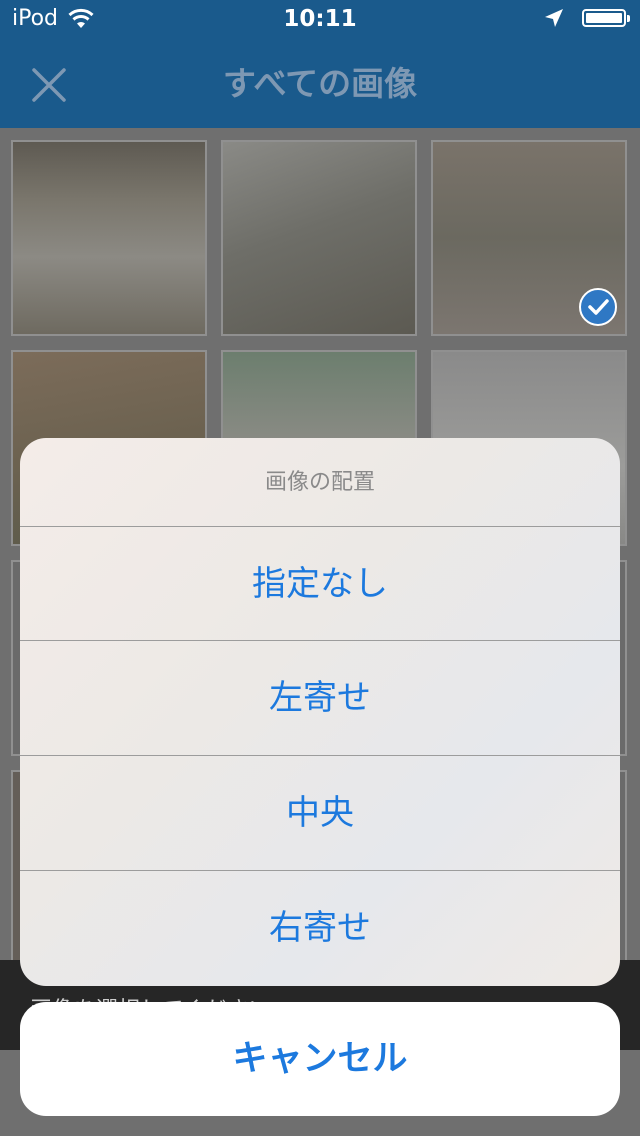 The width and height of the screenshot is (640, 1136). Describe the element at coordinates (598, 307) in the screenshot. I see `checkmark-icon` at that location.